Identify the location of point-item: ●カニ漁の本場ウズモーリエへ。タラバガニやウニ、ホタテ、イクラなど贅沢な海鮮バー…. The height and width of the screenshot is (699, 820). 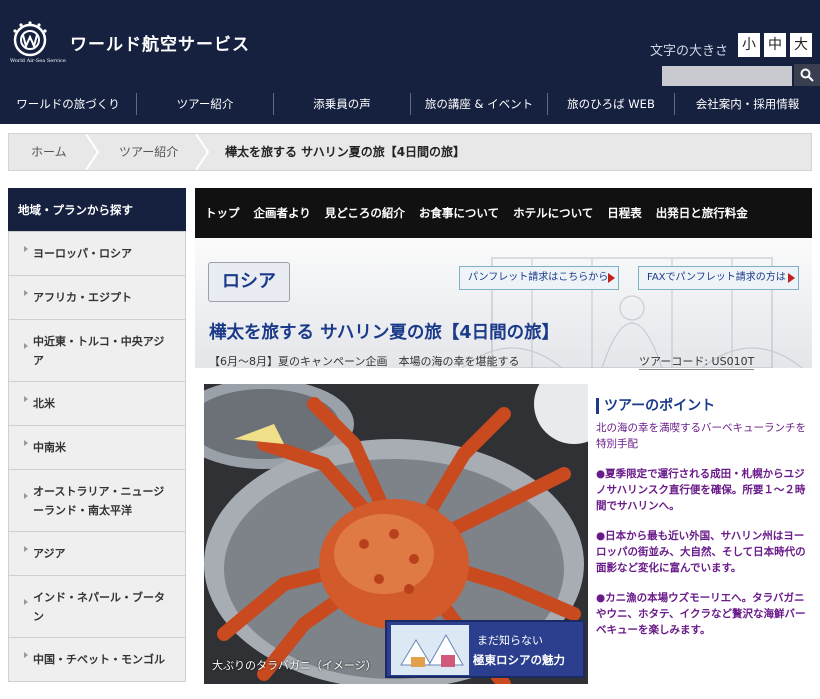
(701, 614).